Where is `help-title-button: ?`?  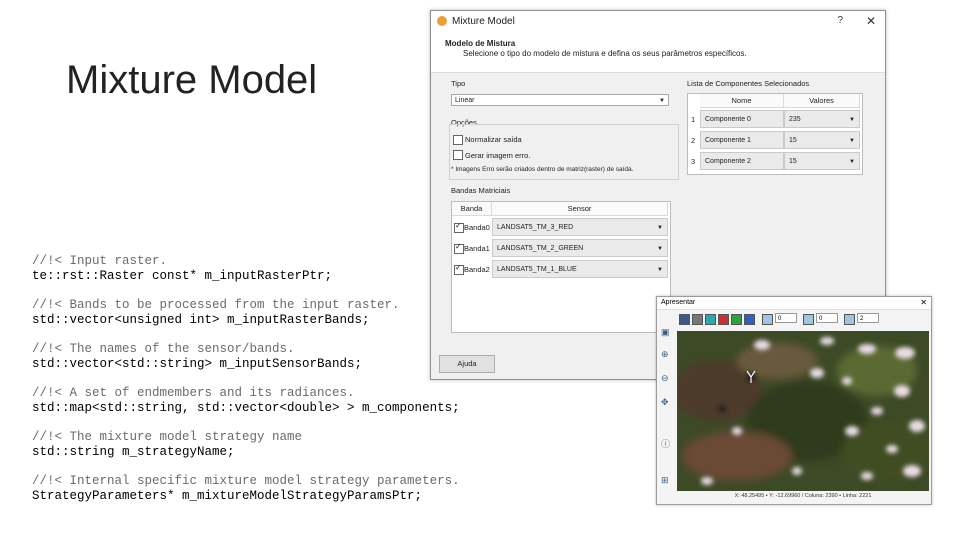 help-title-button: ? is located at coordinates (840, 20).